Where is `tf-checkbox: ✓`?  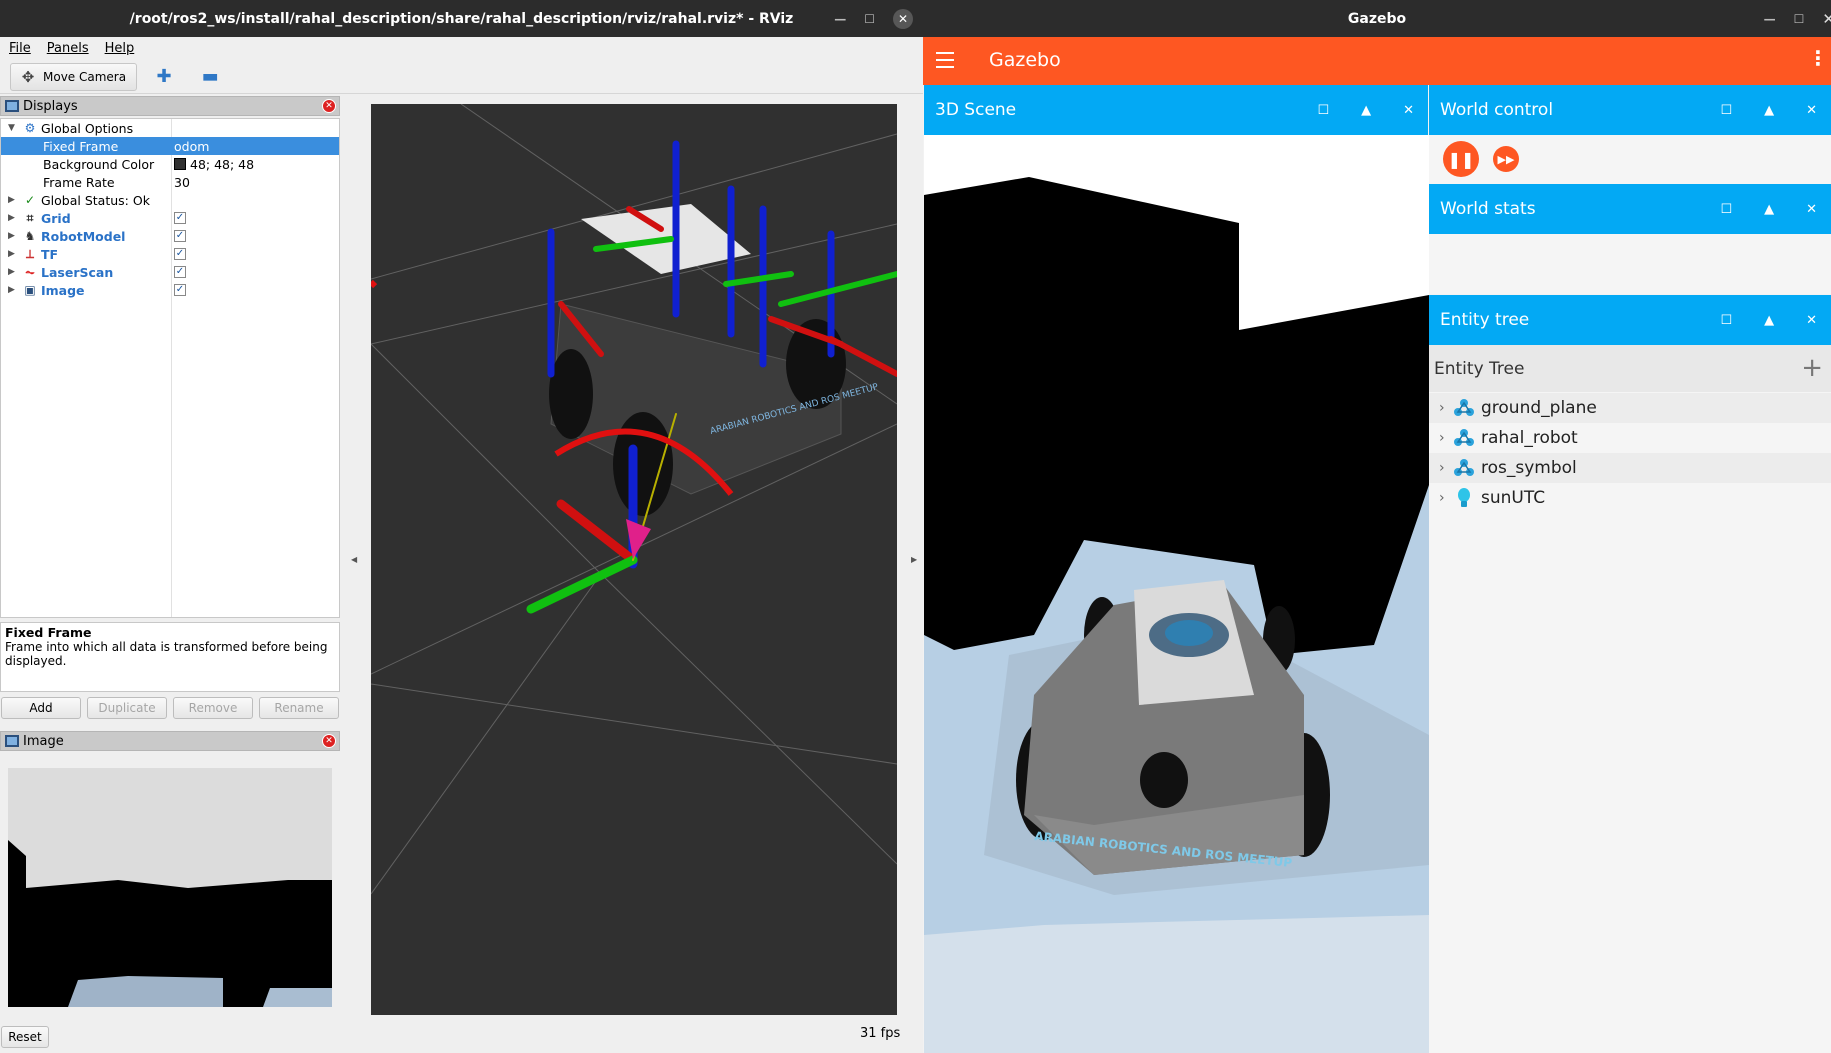 tf-checkbox: ✓ is located at coordinates (180, 254).